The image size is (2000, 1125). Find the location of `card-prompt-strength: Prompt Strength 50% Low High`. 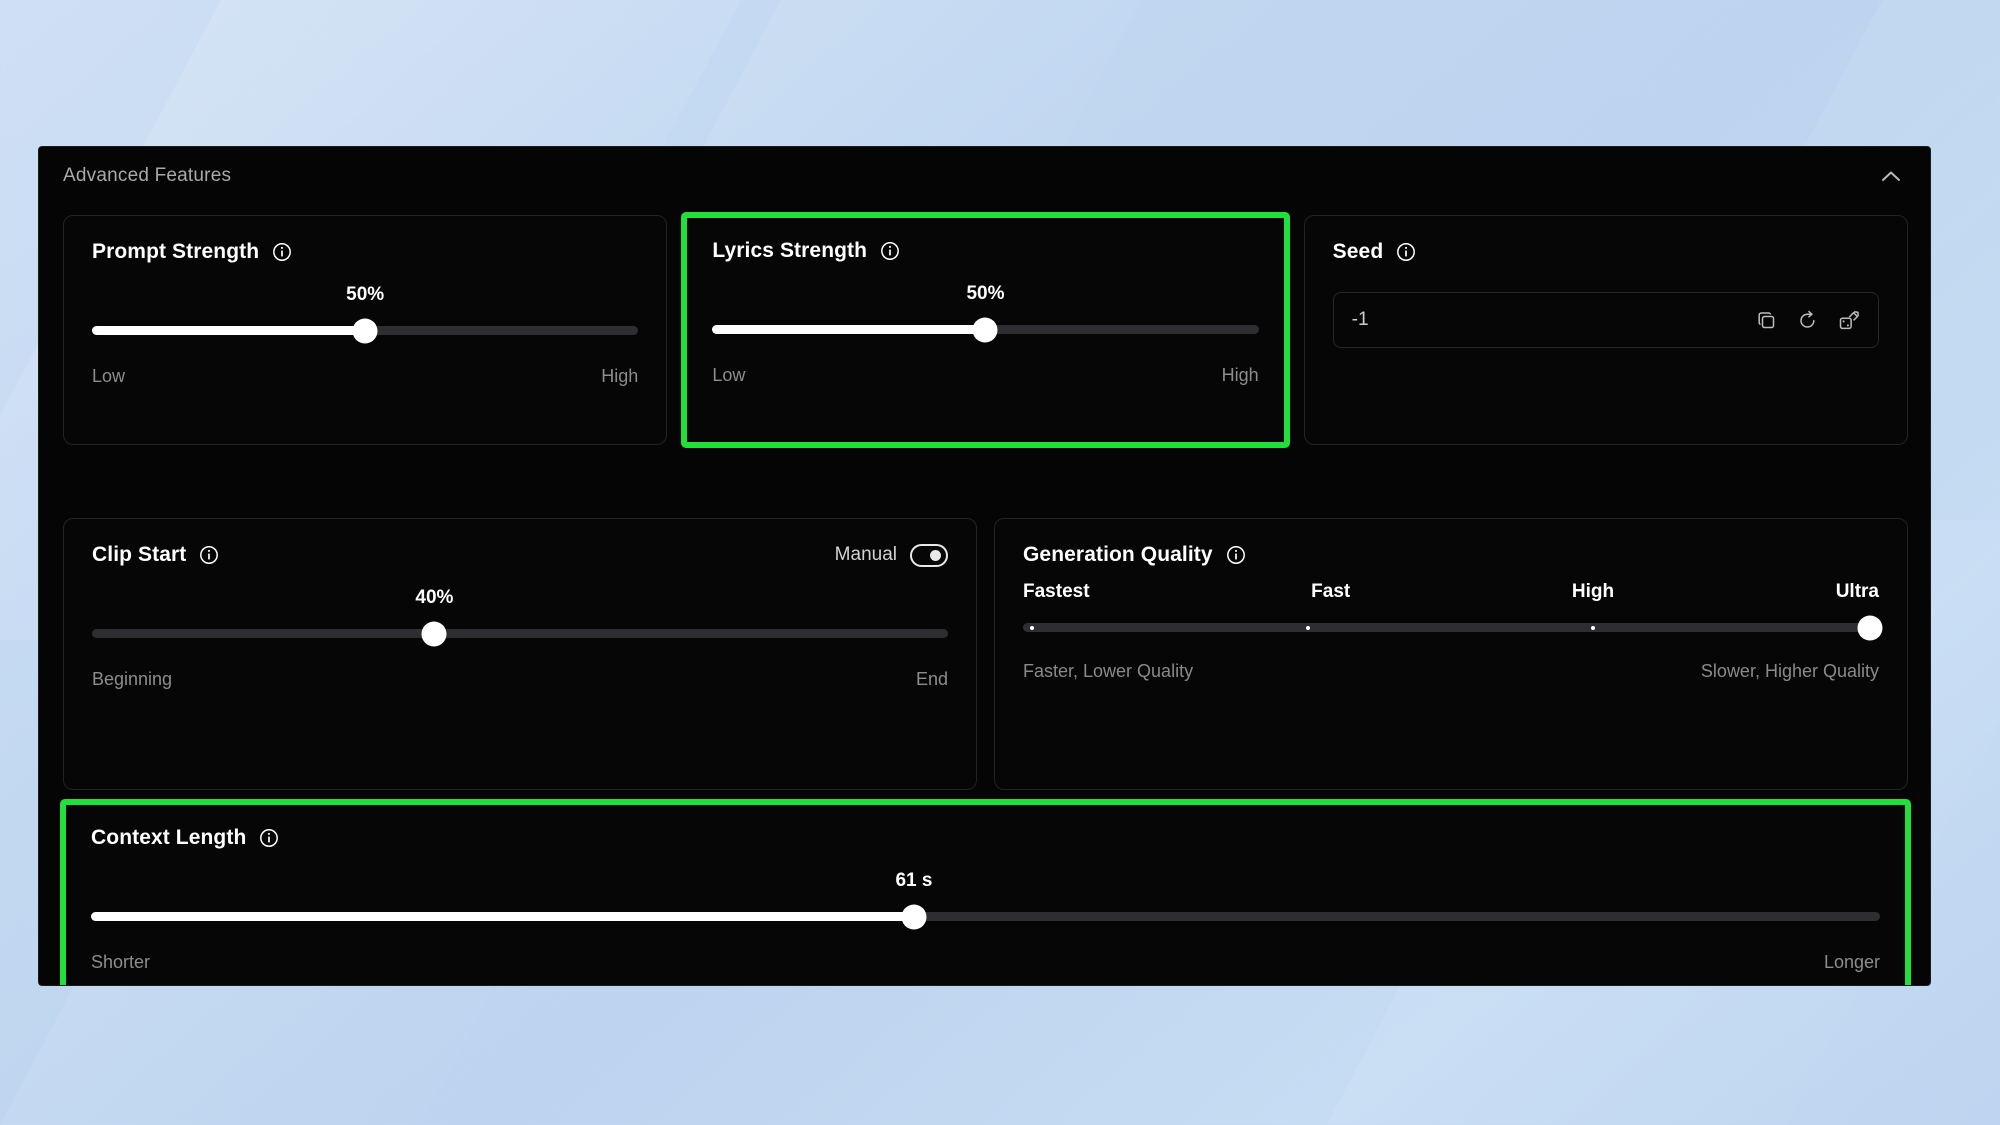

card-prompt-strength: Prompt Strength 50% Low High is located at coordinates (365, 330).